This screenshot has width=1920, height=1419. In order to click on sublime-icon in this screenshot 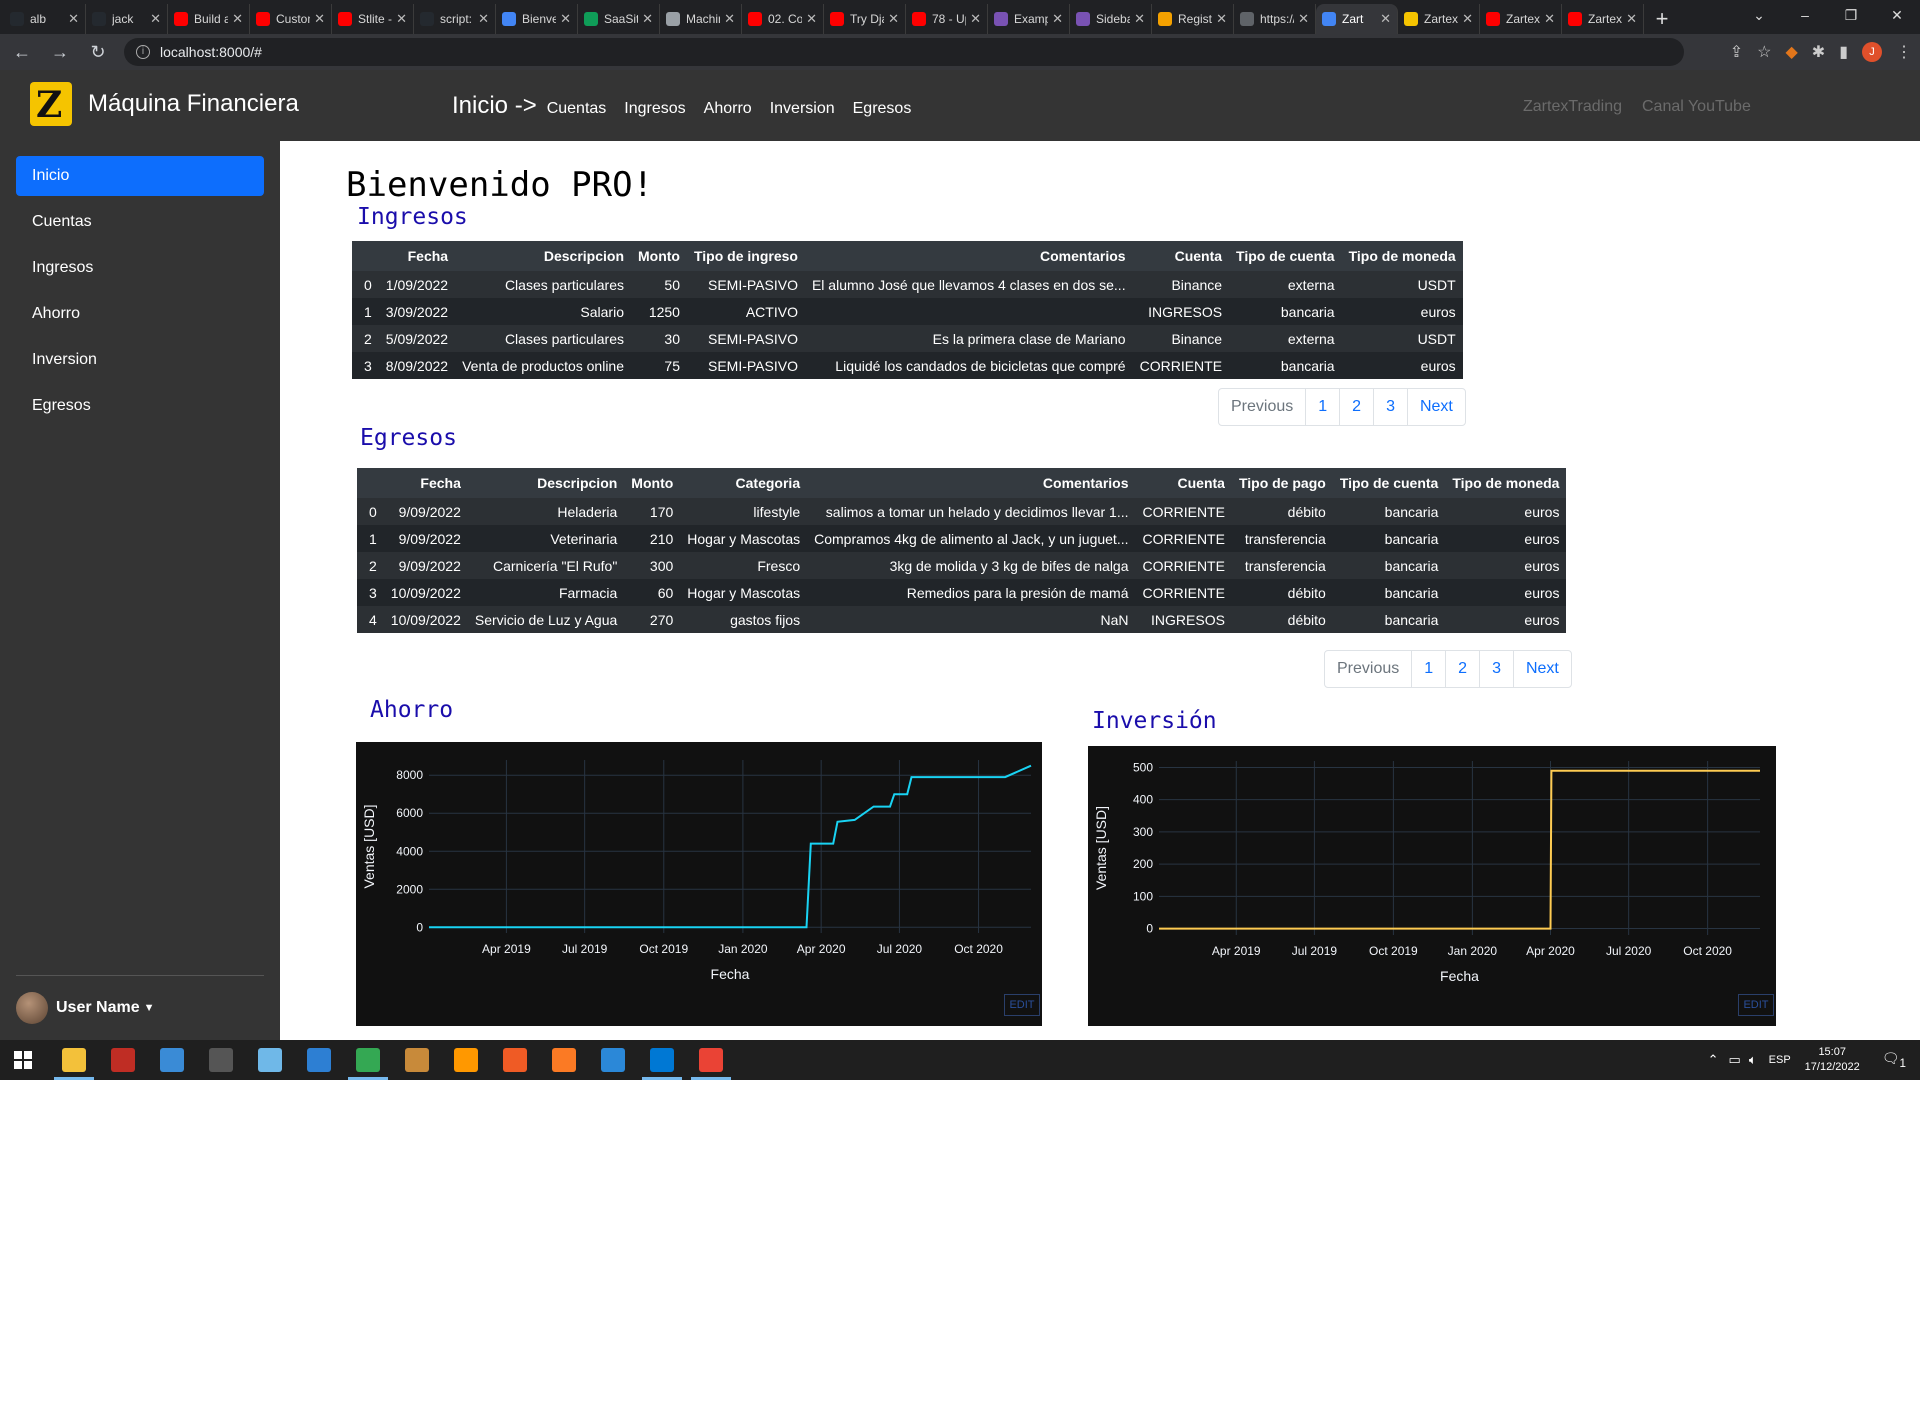, I will do `click(466, 1060)`.